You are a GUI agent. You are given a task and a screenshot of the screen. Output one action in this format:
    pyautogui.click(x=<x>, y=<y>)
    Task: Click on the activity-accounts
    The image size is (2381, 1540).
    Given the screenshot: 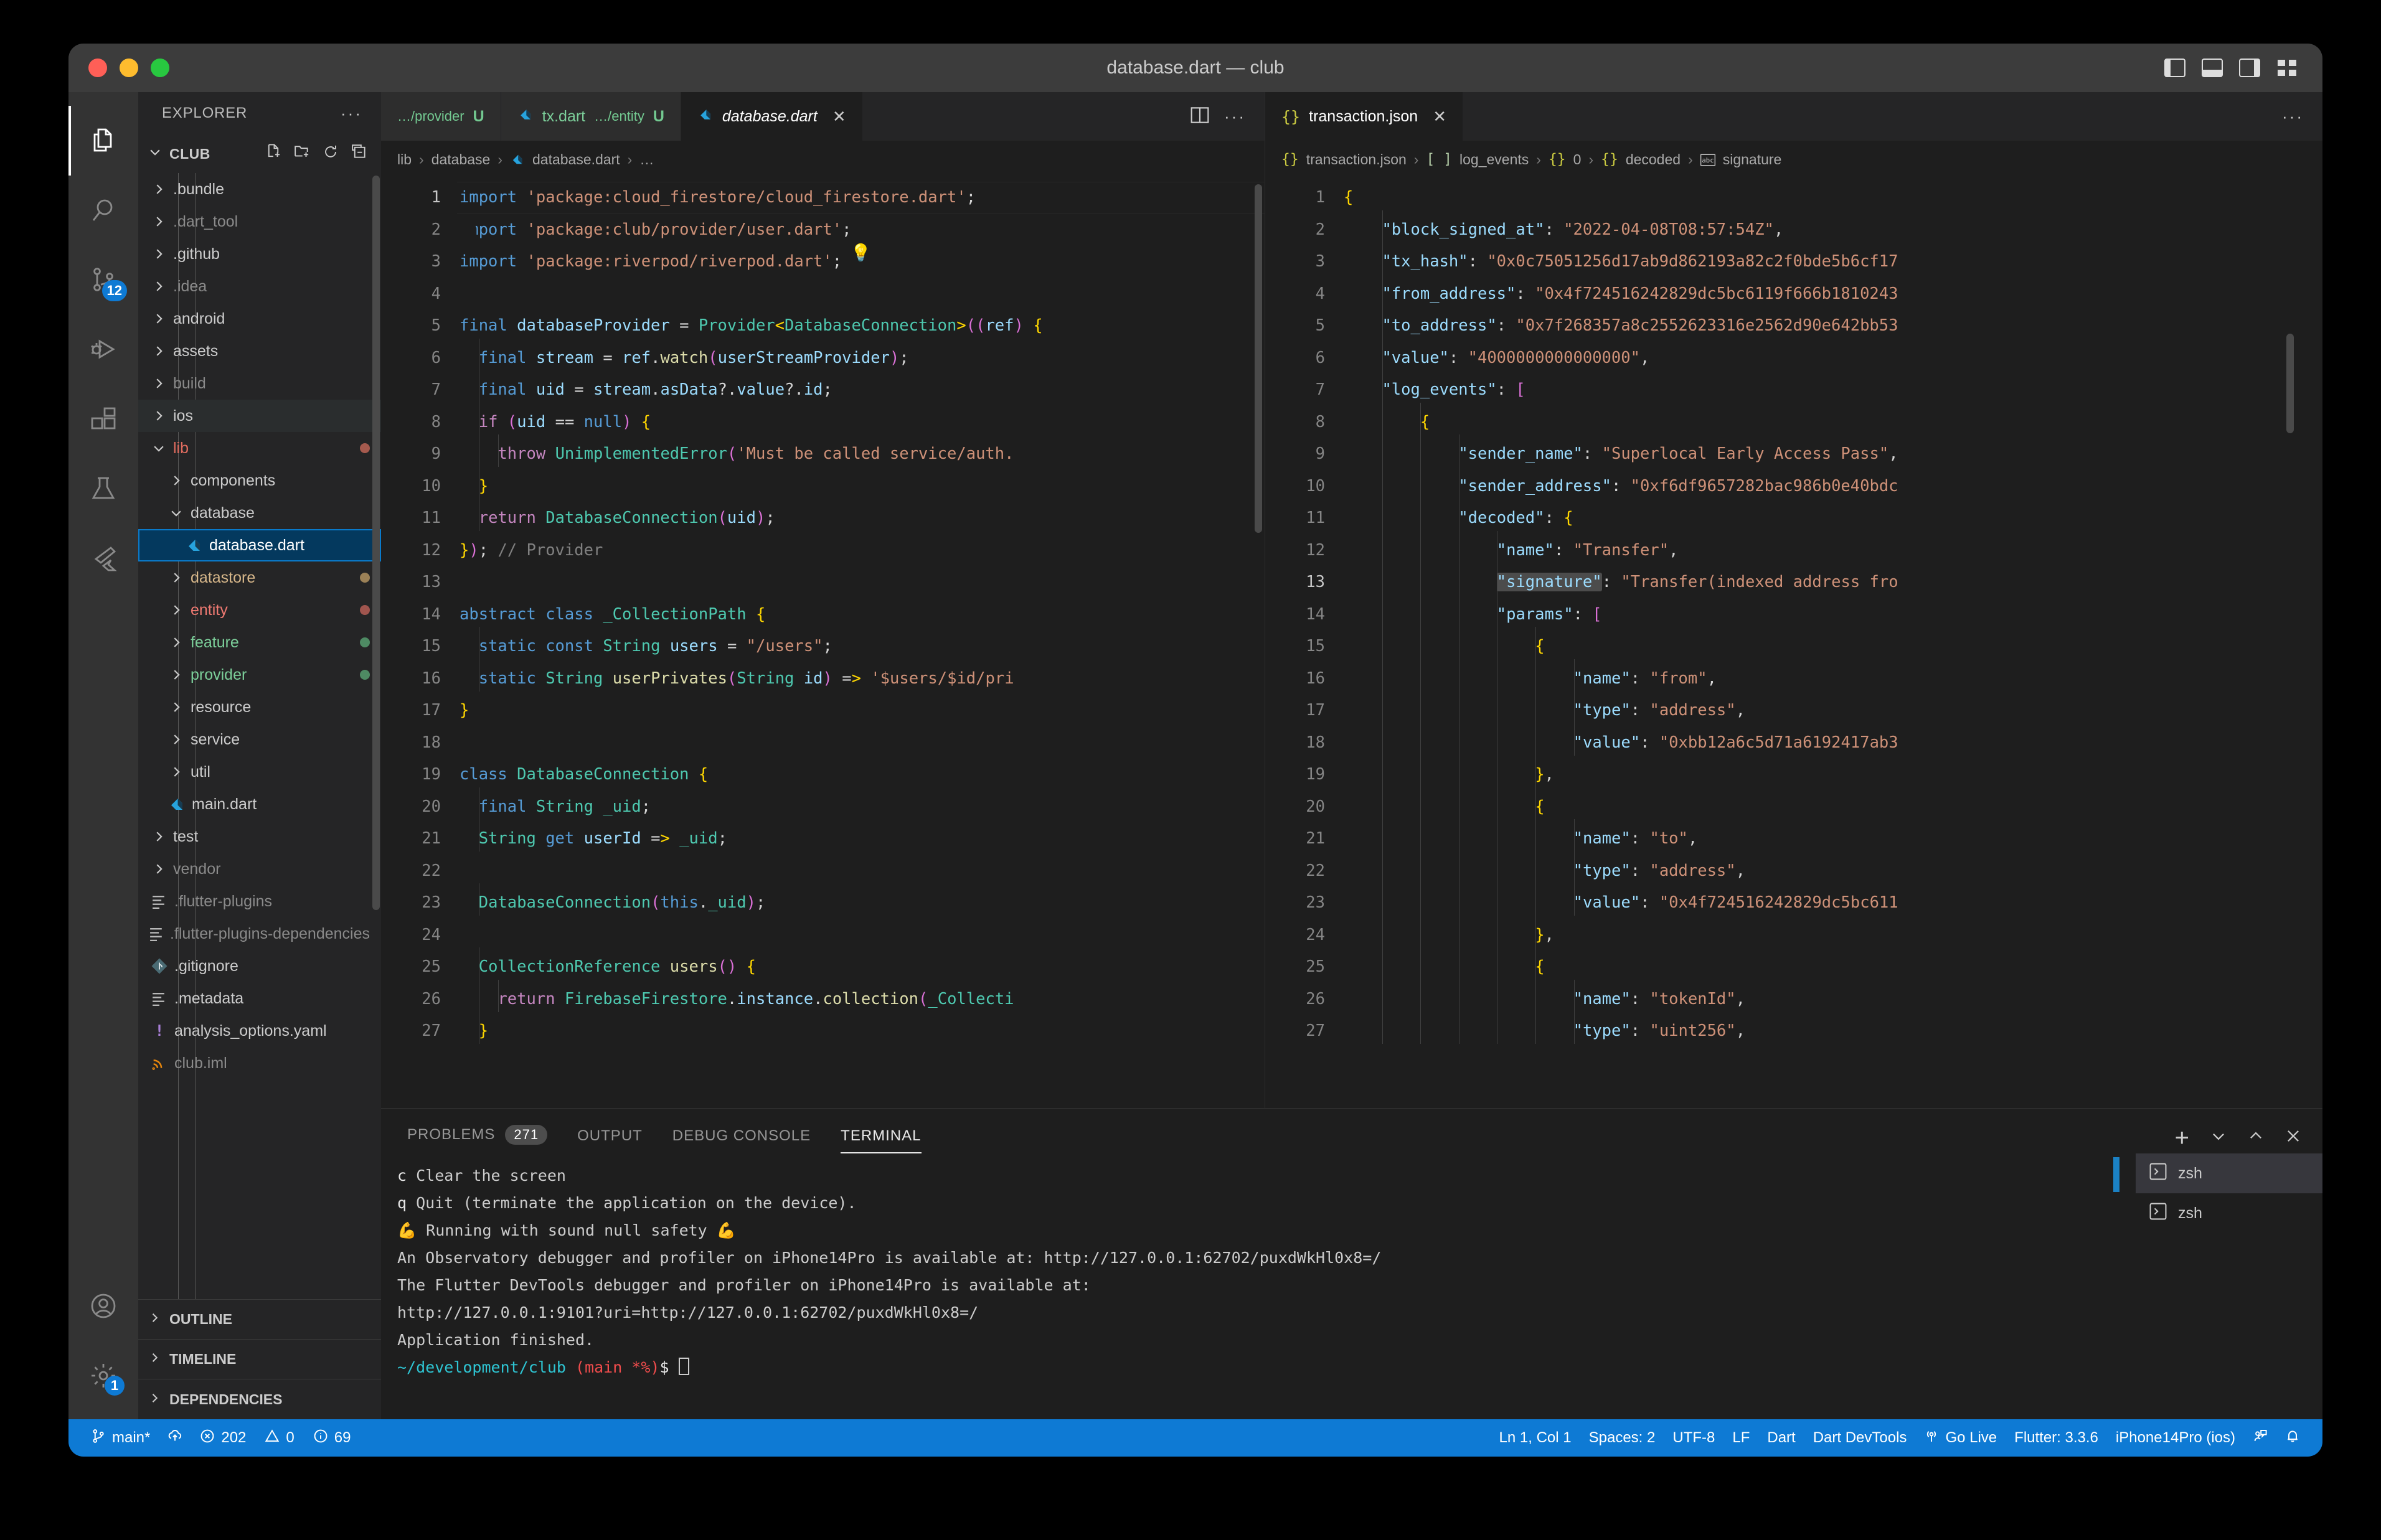 What is the action you would take?
    pyautogui.click(x=103, y=1306)
    